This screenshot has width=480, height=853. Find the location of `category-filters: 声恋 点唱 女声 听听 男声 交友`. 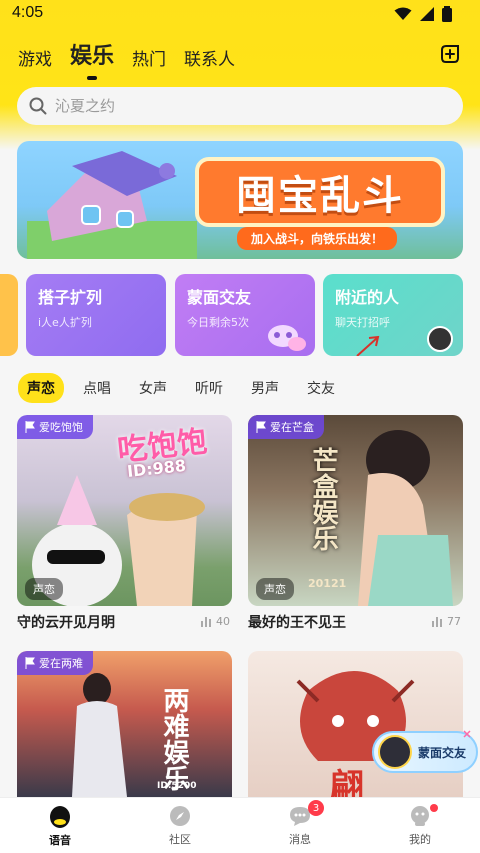

category-filters: 声恋 点唱 女声 听听 男声 交友 is located at coordinates (181, 388).